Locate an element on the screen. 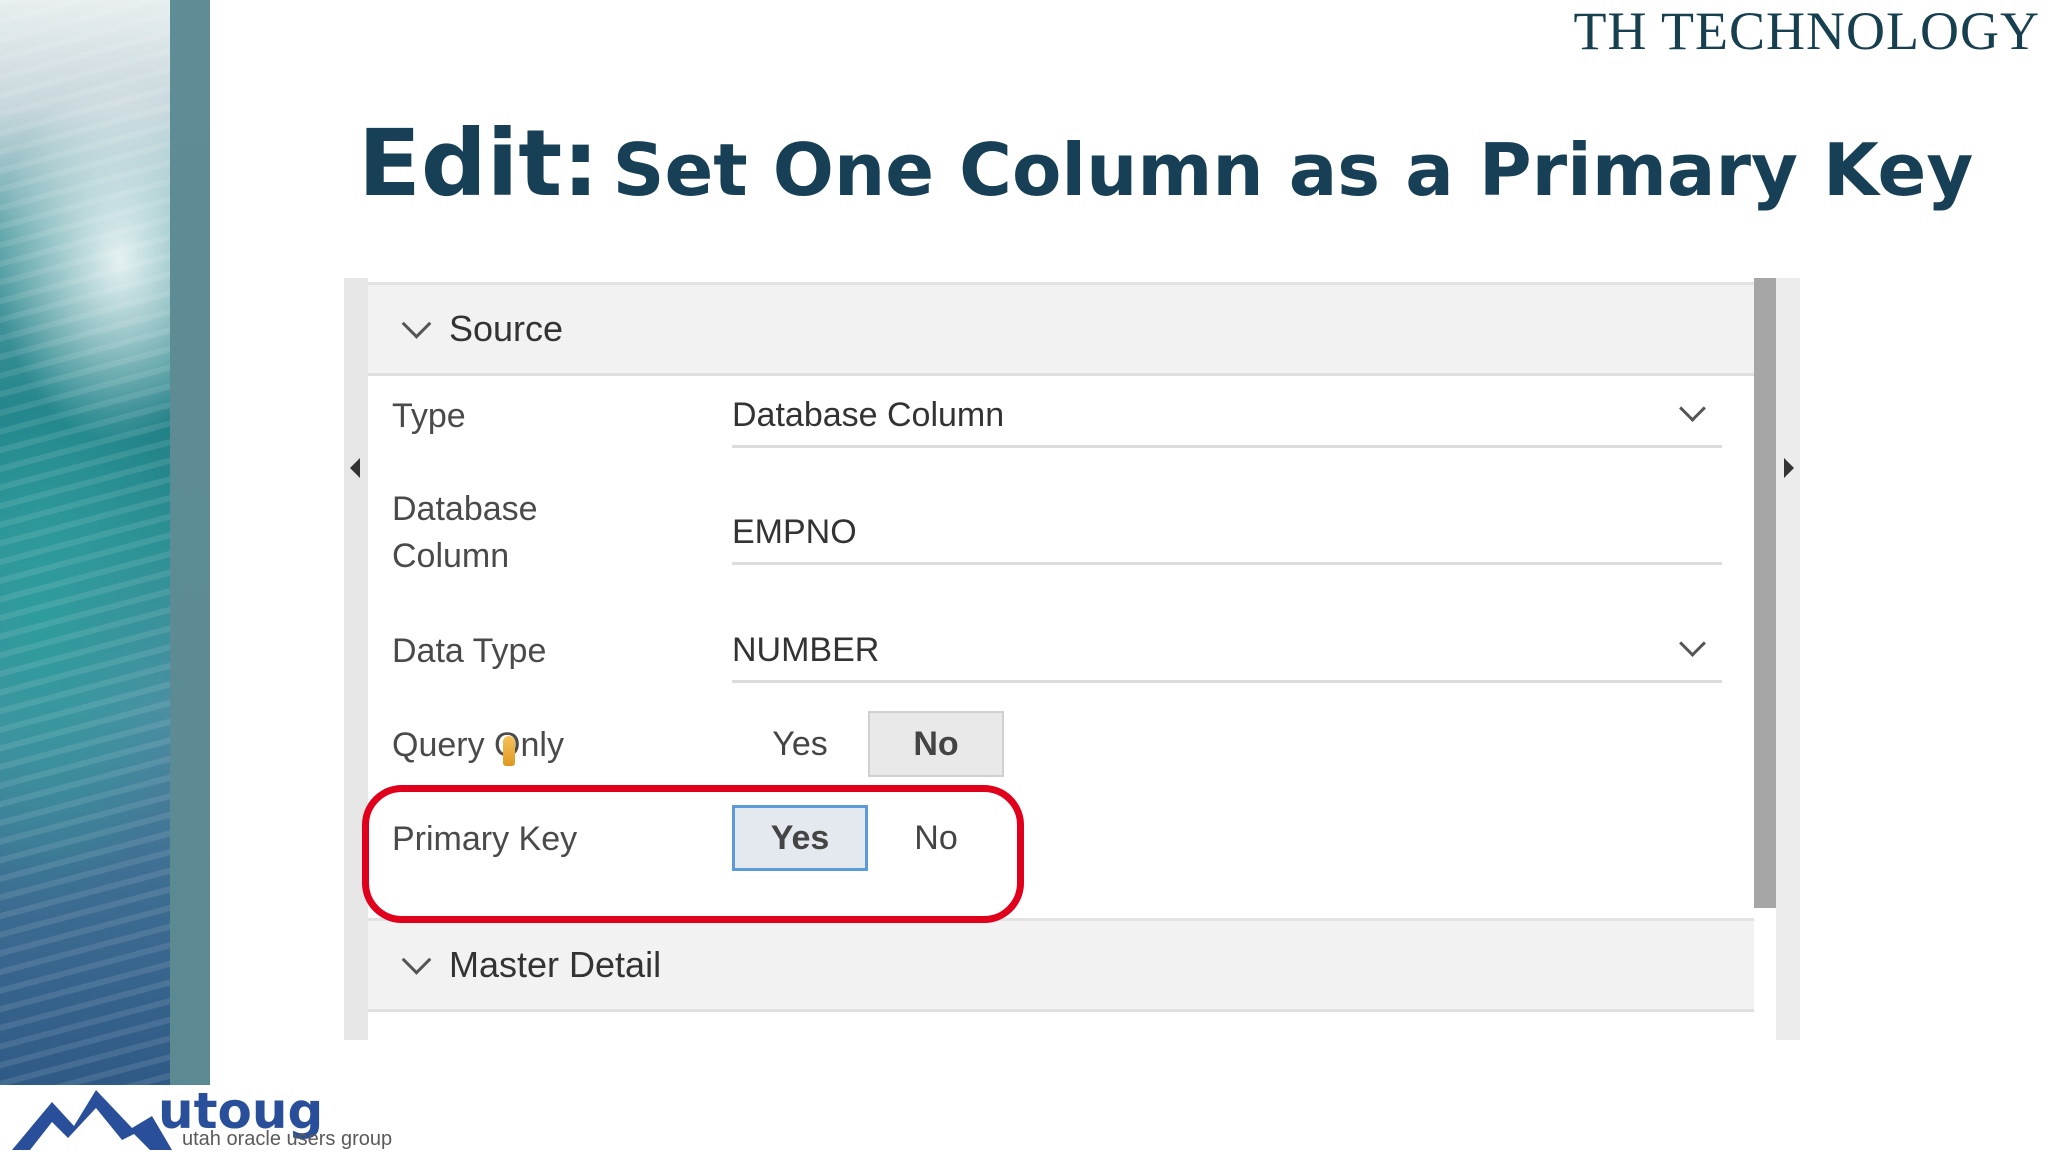 The height and width of the screenshot is (1152, 2048). slide-title-rest: Set One Column as a Primary Key is located at coordinates (1293, 170).